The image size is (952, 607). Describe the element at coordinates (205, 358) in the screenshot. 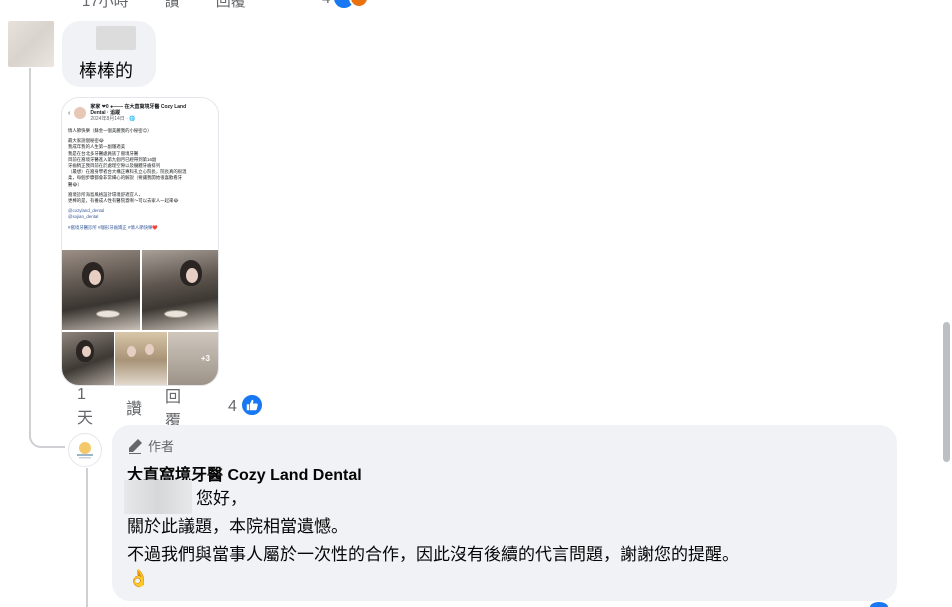

I see `more-photos-count: +3` at that location.